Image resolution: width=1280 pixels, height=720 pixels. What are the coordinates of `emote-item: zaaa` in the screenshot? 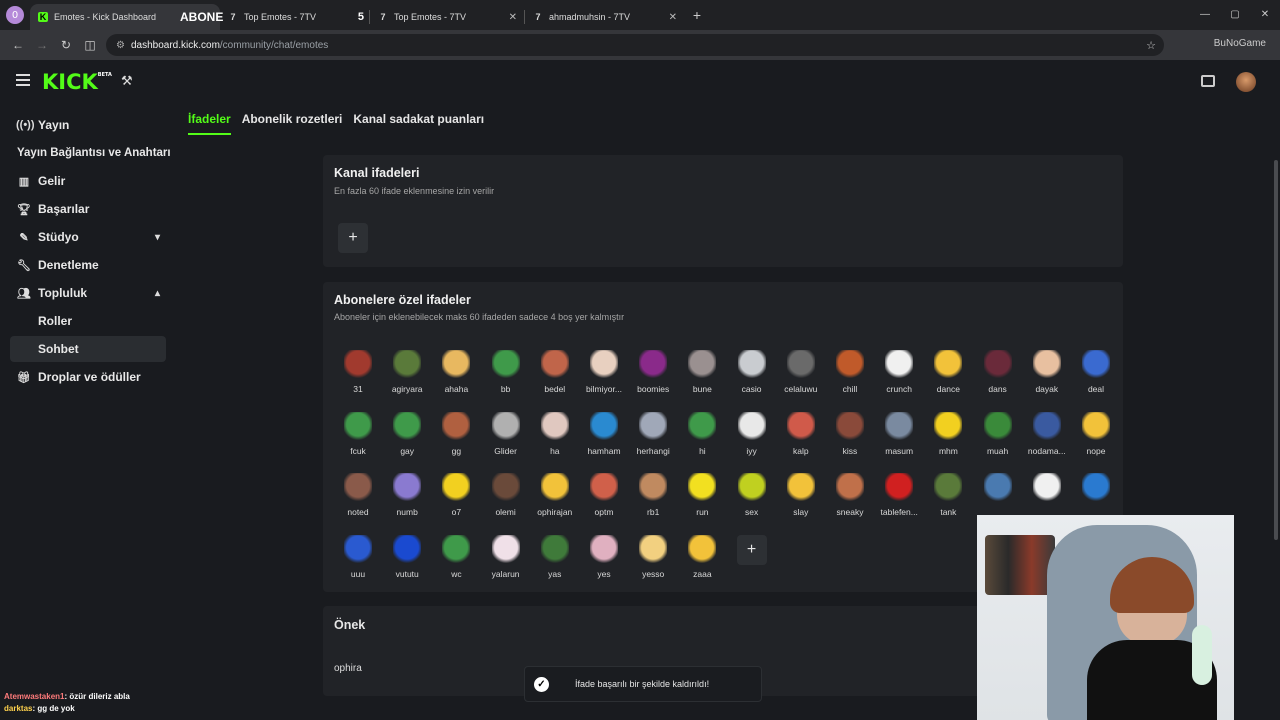 It's located at (702, 562).